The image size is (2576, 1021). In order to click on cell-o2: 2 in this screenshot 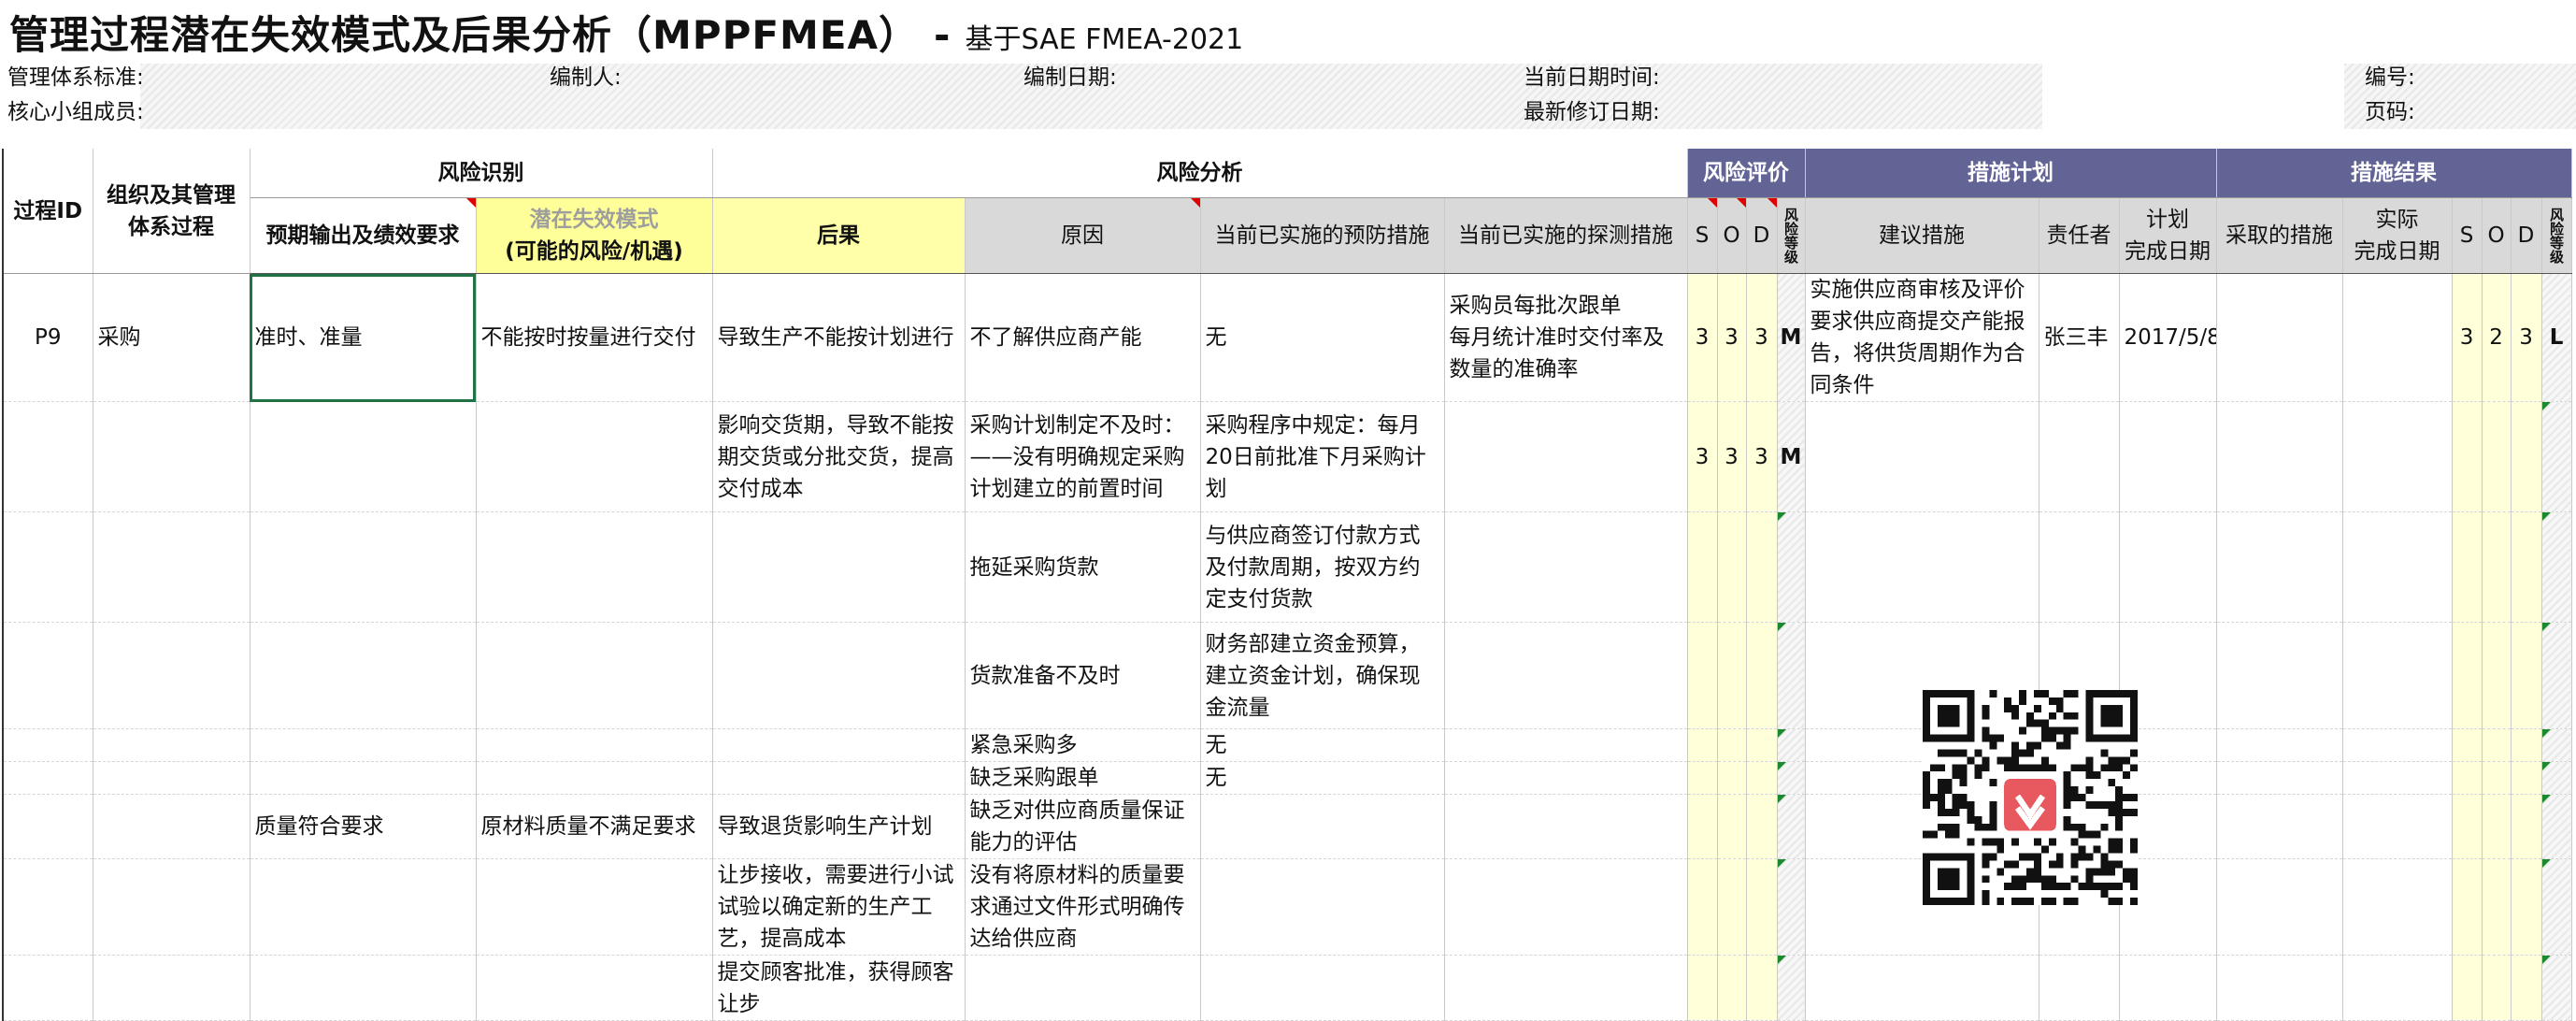, I will do `click(2497, 337)`.